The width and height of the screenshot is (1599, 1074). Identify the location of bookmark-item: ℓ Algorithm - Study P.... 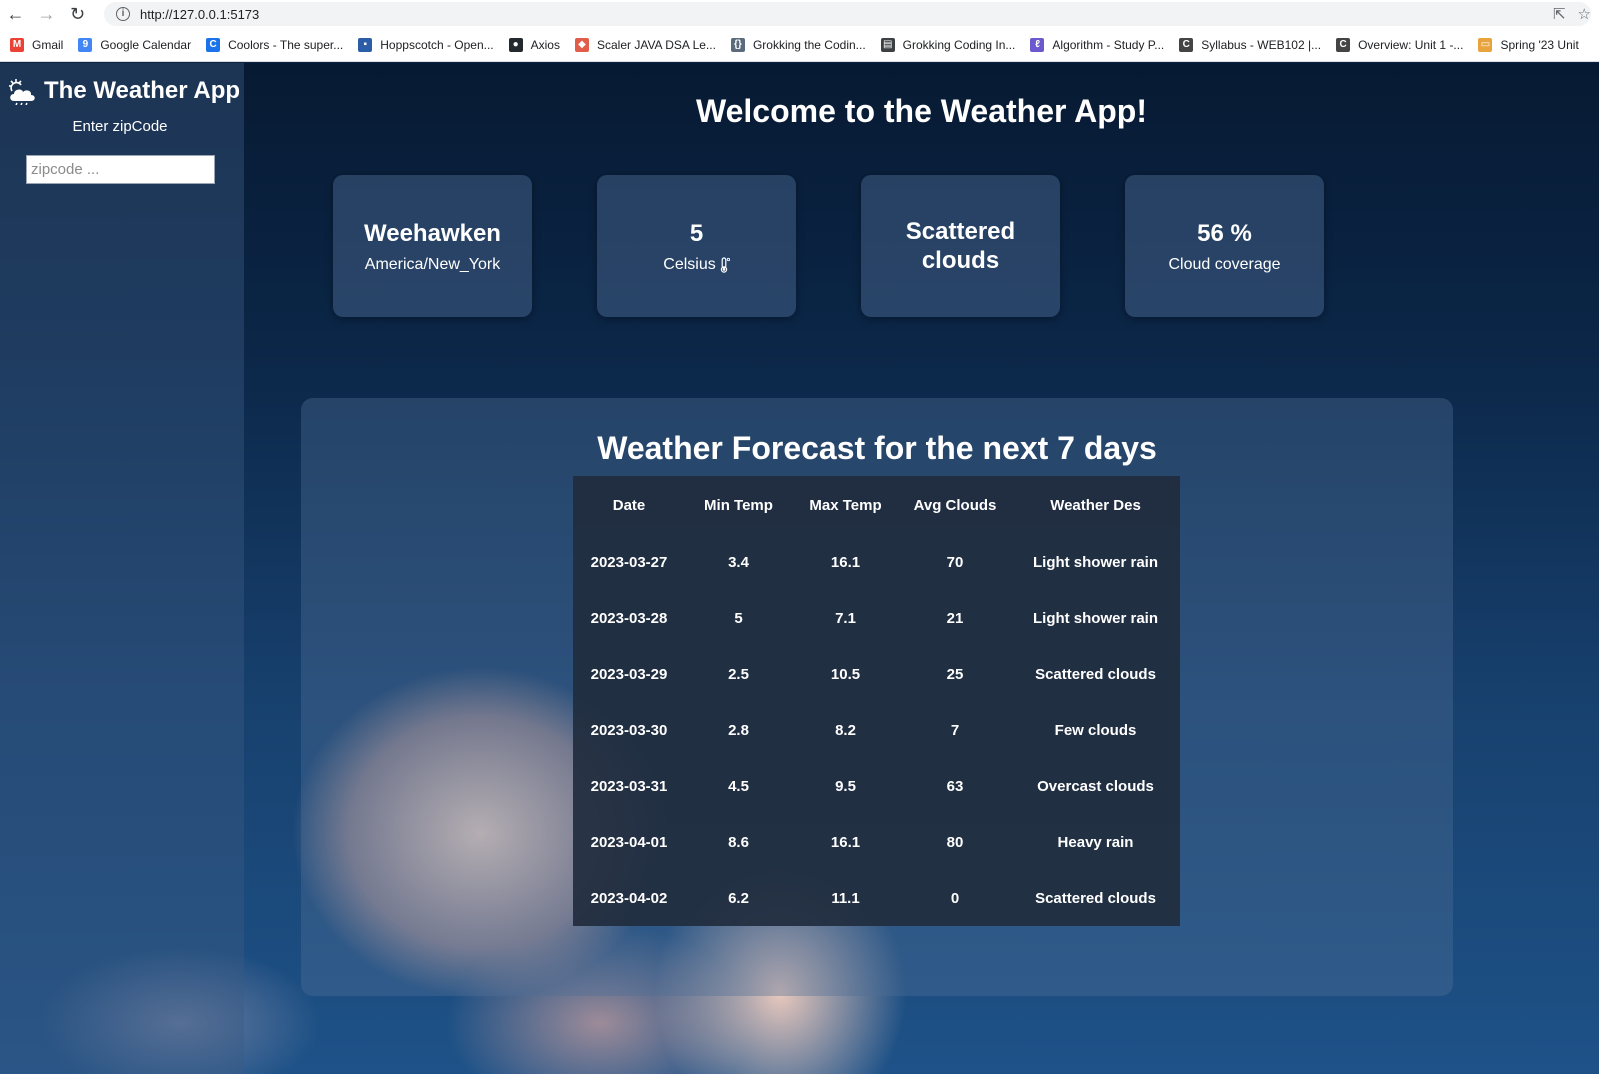
(1097, 44).